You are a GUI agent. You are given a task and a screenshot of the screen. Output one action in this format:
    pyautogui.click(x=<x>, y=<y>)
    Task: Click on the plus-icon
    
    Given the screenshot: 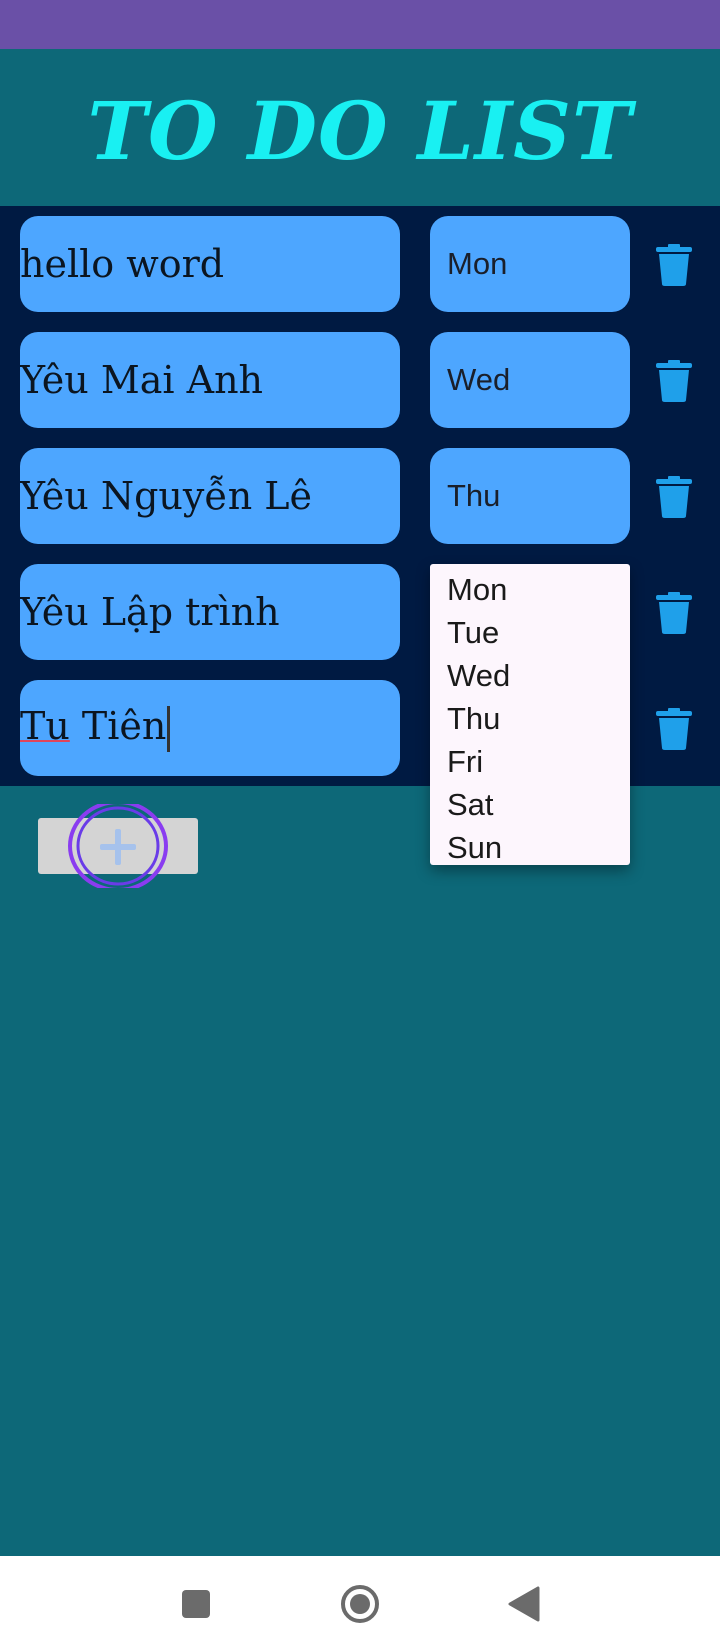 What is the action you would take?
    pyautogui.click(x=118, y=847)
    